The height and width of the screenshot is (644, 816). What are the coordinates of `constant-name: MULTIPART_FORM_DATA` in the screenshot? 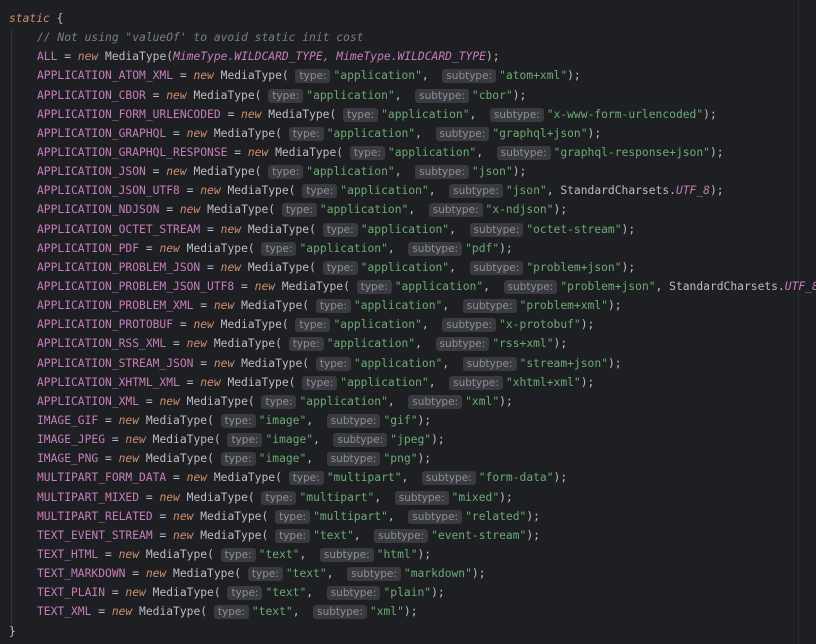 It's located at (102, 478).